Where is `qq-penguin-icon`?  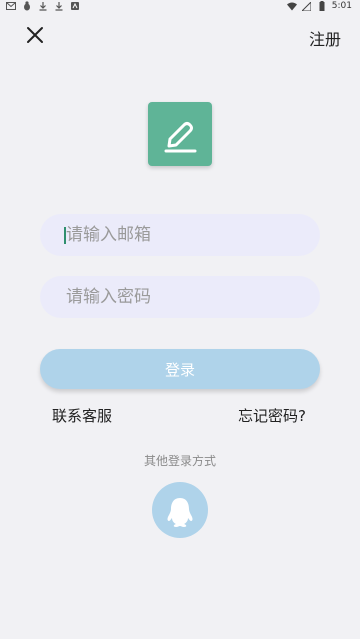
qq-penguin-icon is located at coordinates (180, 512).